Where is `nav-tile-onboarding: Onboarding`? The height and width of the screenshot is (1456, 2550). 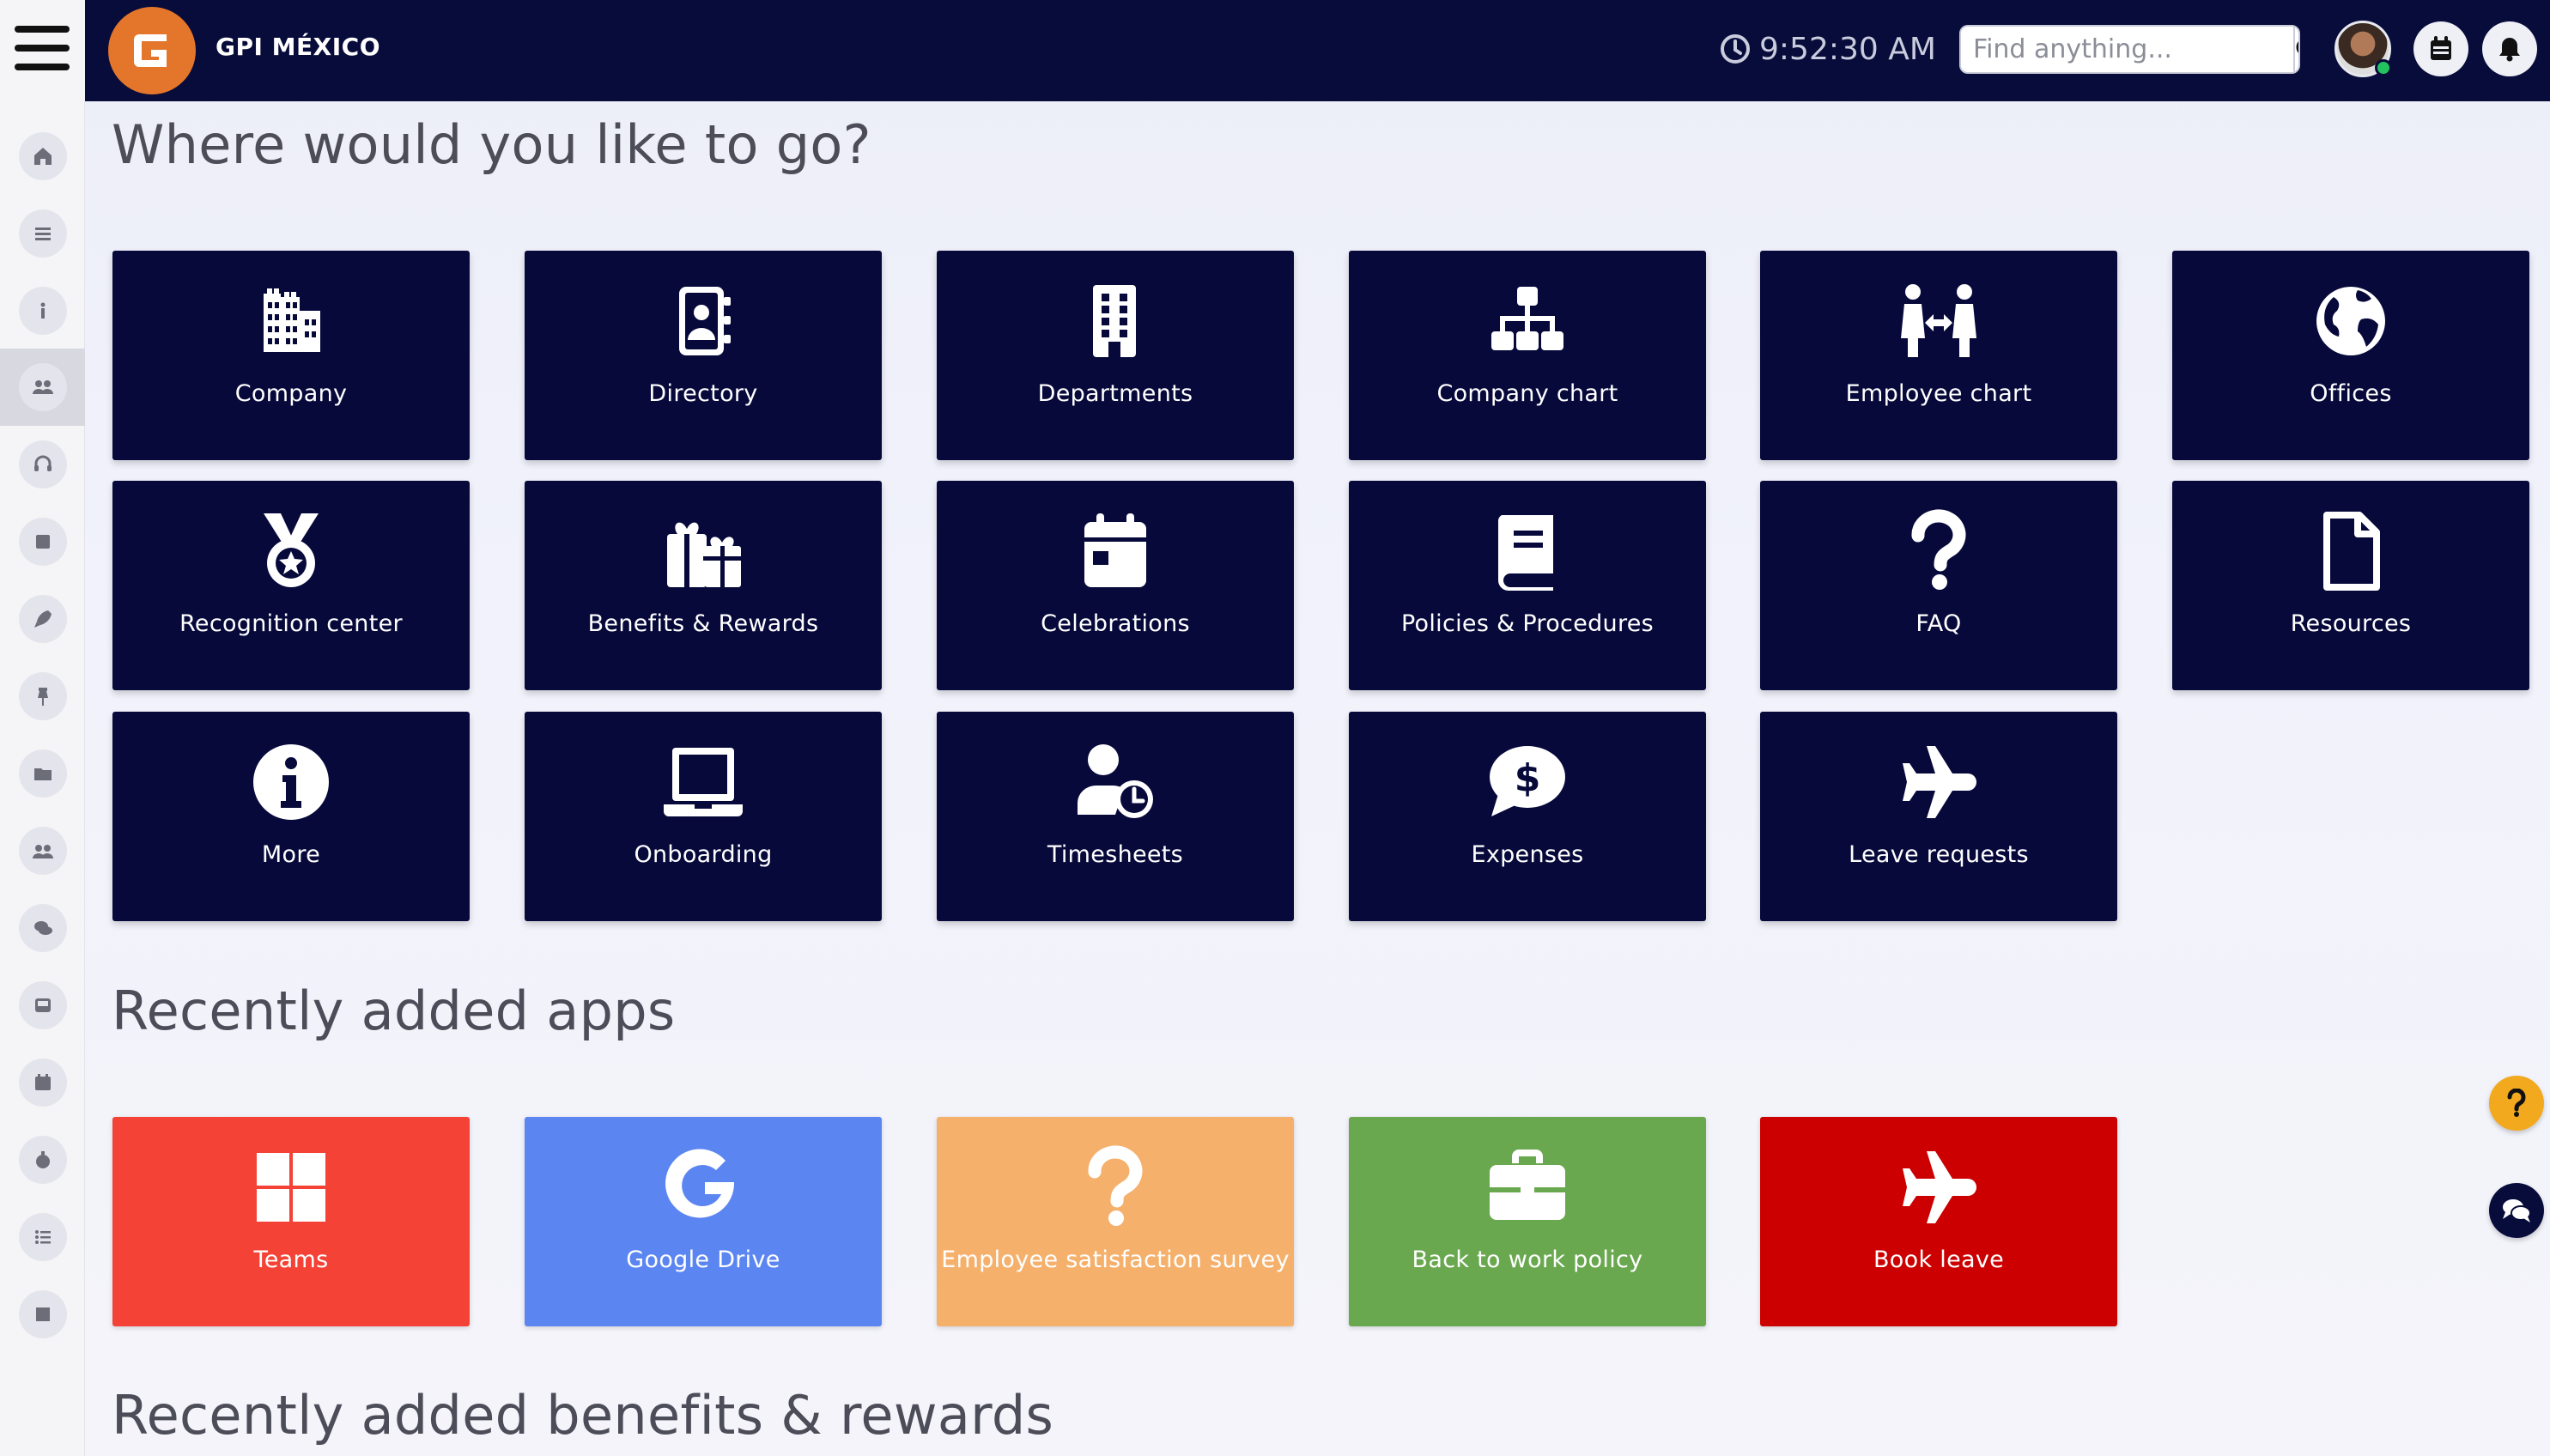 nav-tile-onboarding: Onboarding is located at coordinates (703, 817).